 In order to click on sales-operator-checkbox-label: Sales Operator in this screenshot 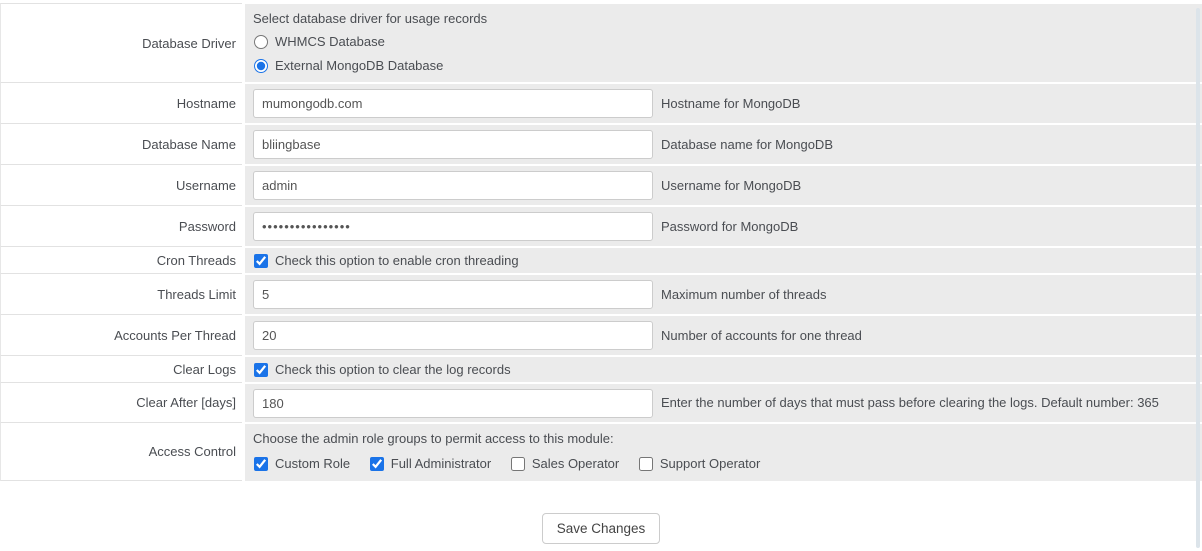, I will do `click(575, 463)`.